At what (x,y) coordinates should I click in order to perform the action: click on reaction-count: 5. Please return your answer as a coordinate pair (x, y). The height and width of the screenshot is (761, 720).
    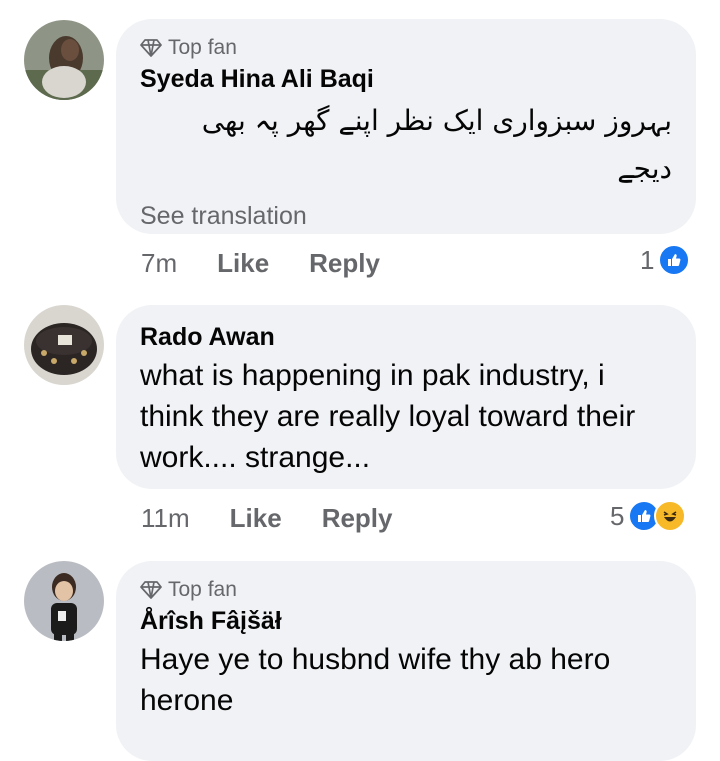
    Looking at the image, I should click on (617, 515).